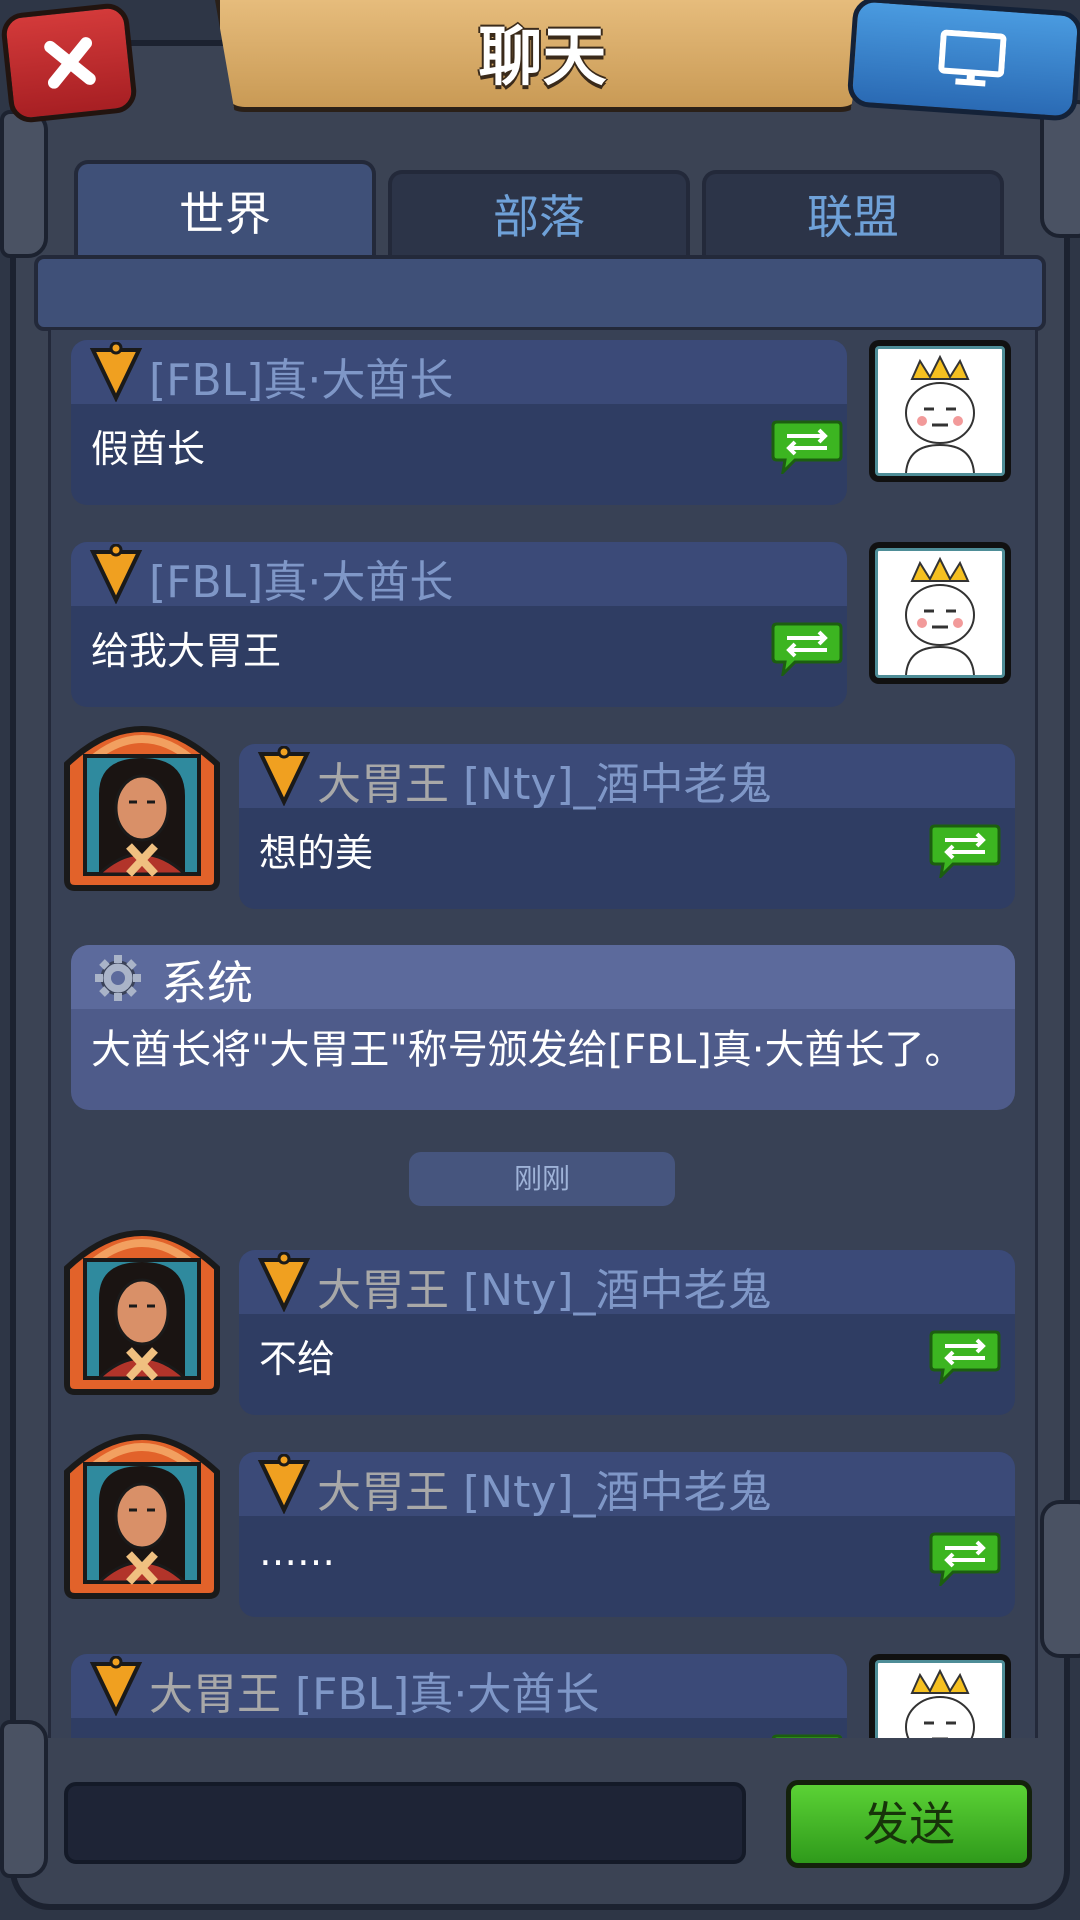  I want to click on gear-icon, so click(118, 978).